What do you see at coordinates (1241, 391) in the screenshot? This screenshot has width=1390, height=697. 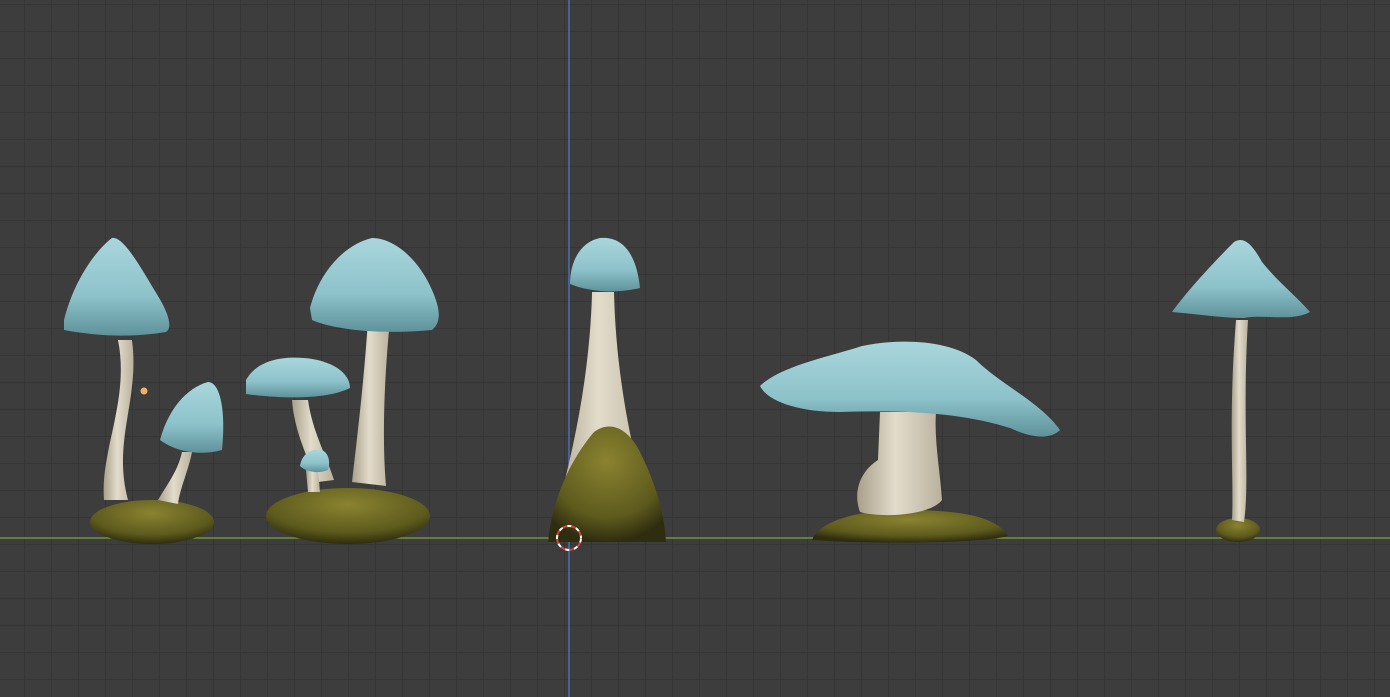 I see `mushroom-thin-stem` at bounding box center [1241, 391].